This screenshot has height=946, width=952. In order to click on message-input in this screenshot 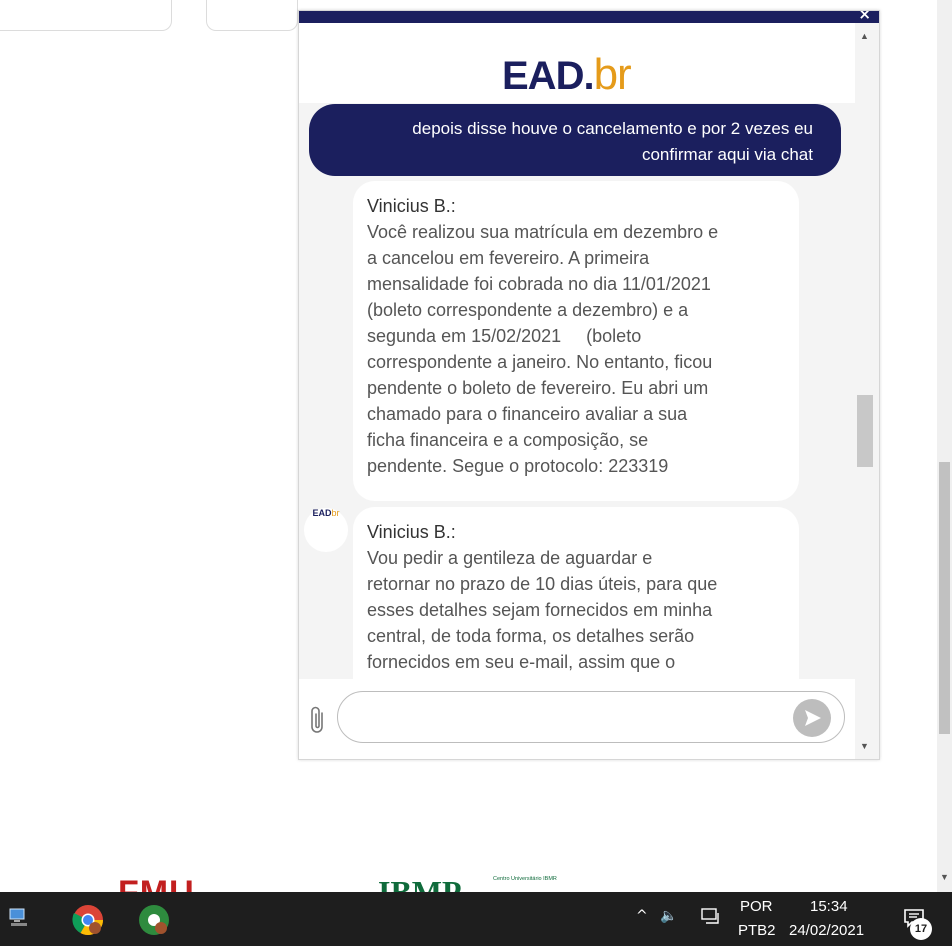, I will do `click(591, 717)`.